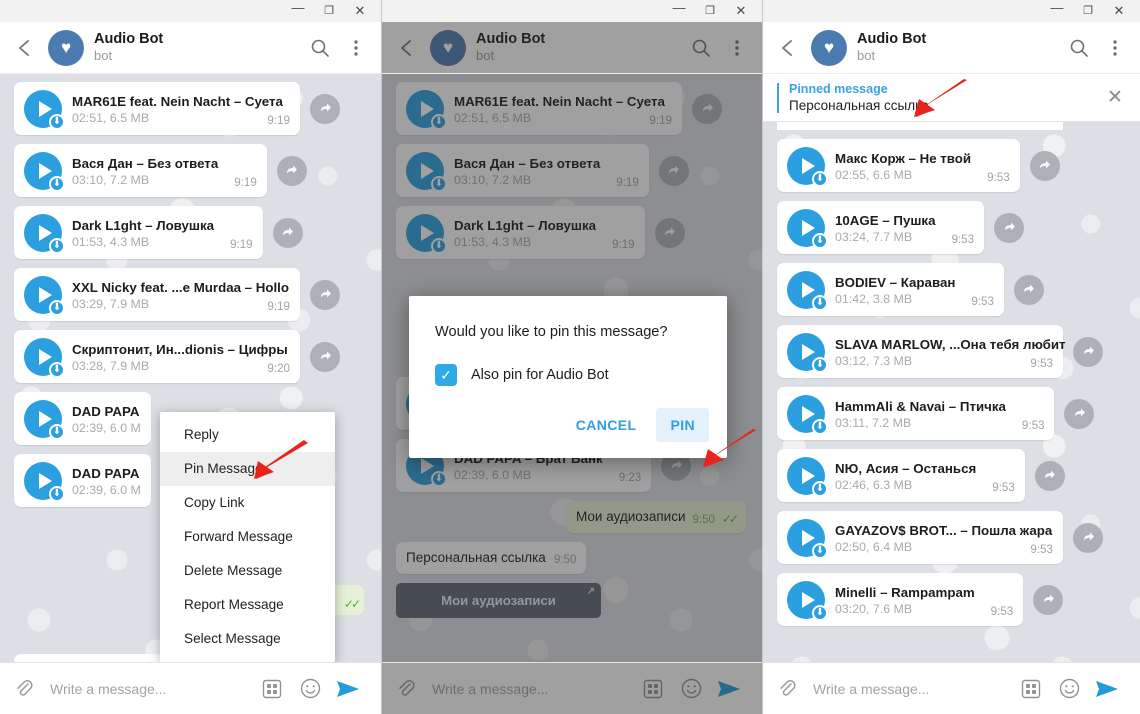 This screenshot has width=1140, height=714. I want to click on checkbox-also-pin: ✓, so click(446, 375).